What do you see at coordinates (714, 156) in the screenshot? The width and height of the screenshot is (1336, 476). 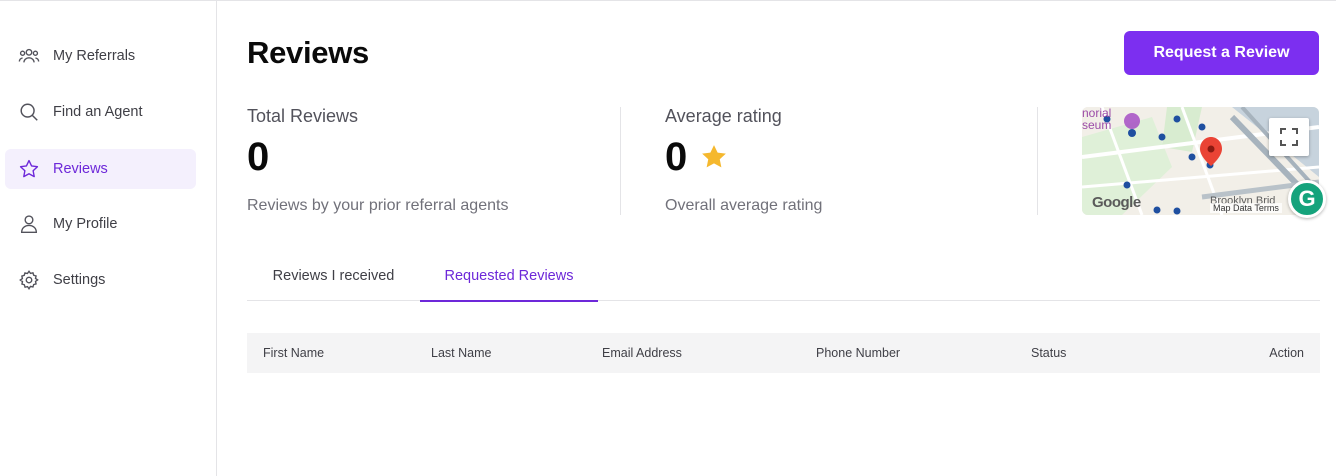 I see `rating-star-icon` at bounding box center [714, 156].